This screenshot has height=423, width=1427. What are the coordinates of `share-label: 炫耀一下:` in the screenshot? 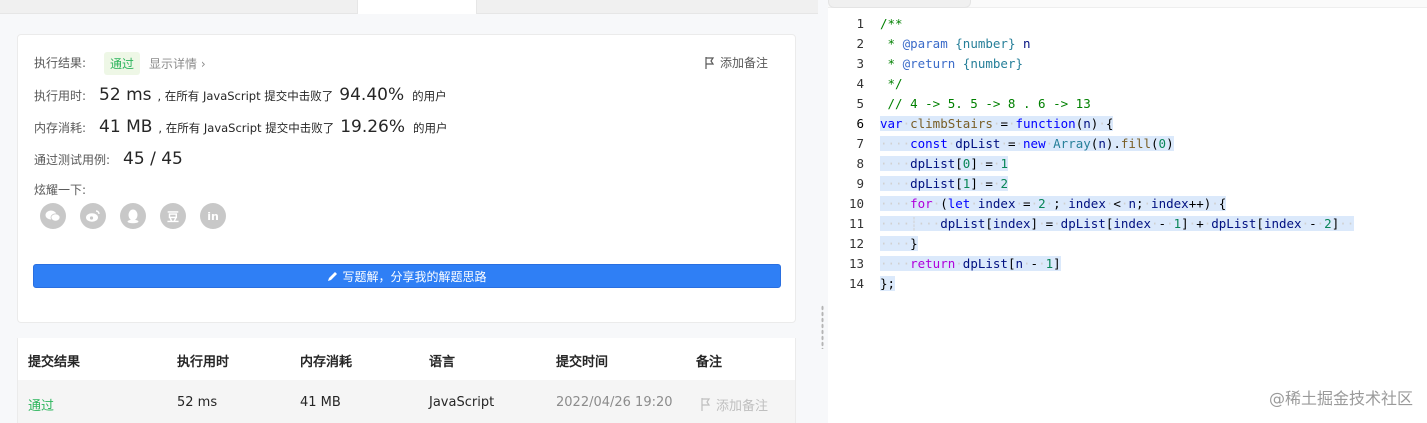 It's located at (60, 190).